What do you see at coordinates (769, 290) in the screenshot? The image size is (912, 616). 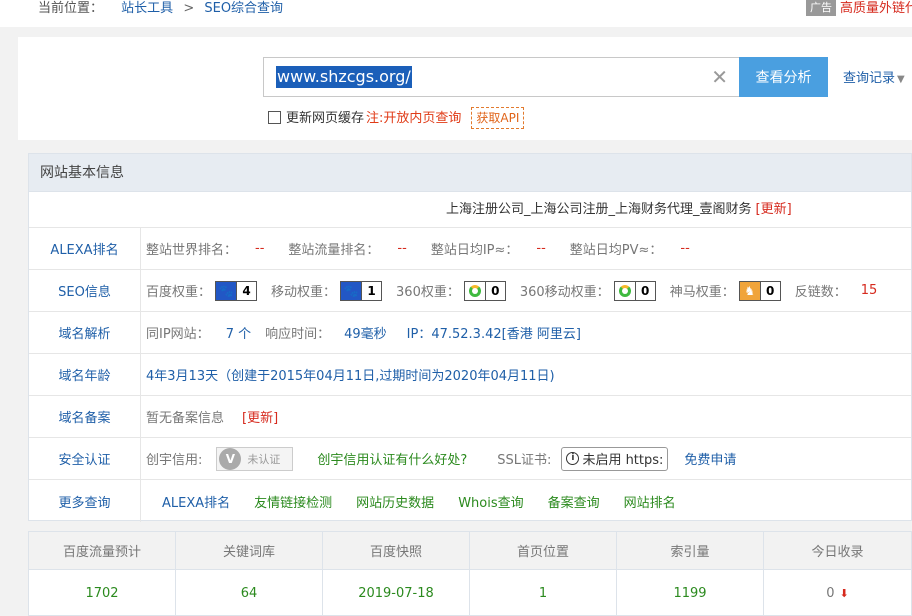 I see `shenma-weight-value: 0` at bounding box center [769, 290].